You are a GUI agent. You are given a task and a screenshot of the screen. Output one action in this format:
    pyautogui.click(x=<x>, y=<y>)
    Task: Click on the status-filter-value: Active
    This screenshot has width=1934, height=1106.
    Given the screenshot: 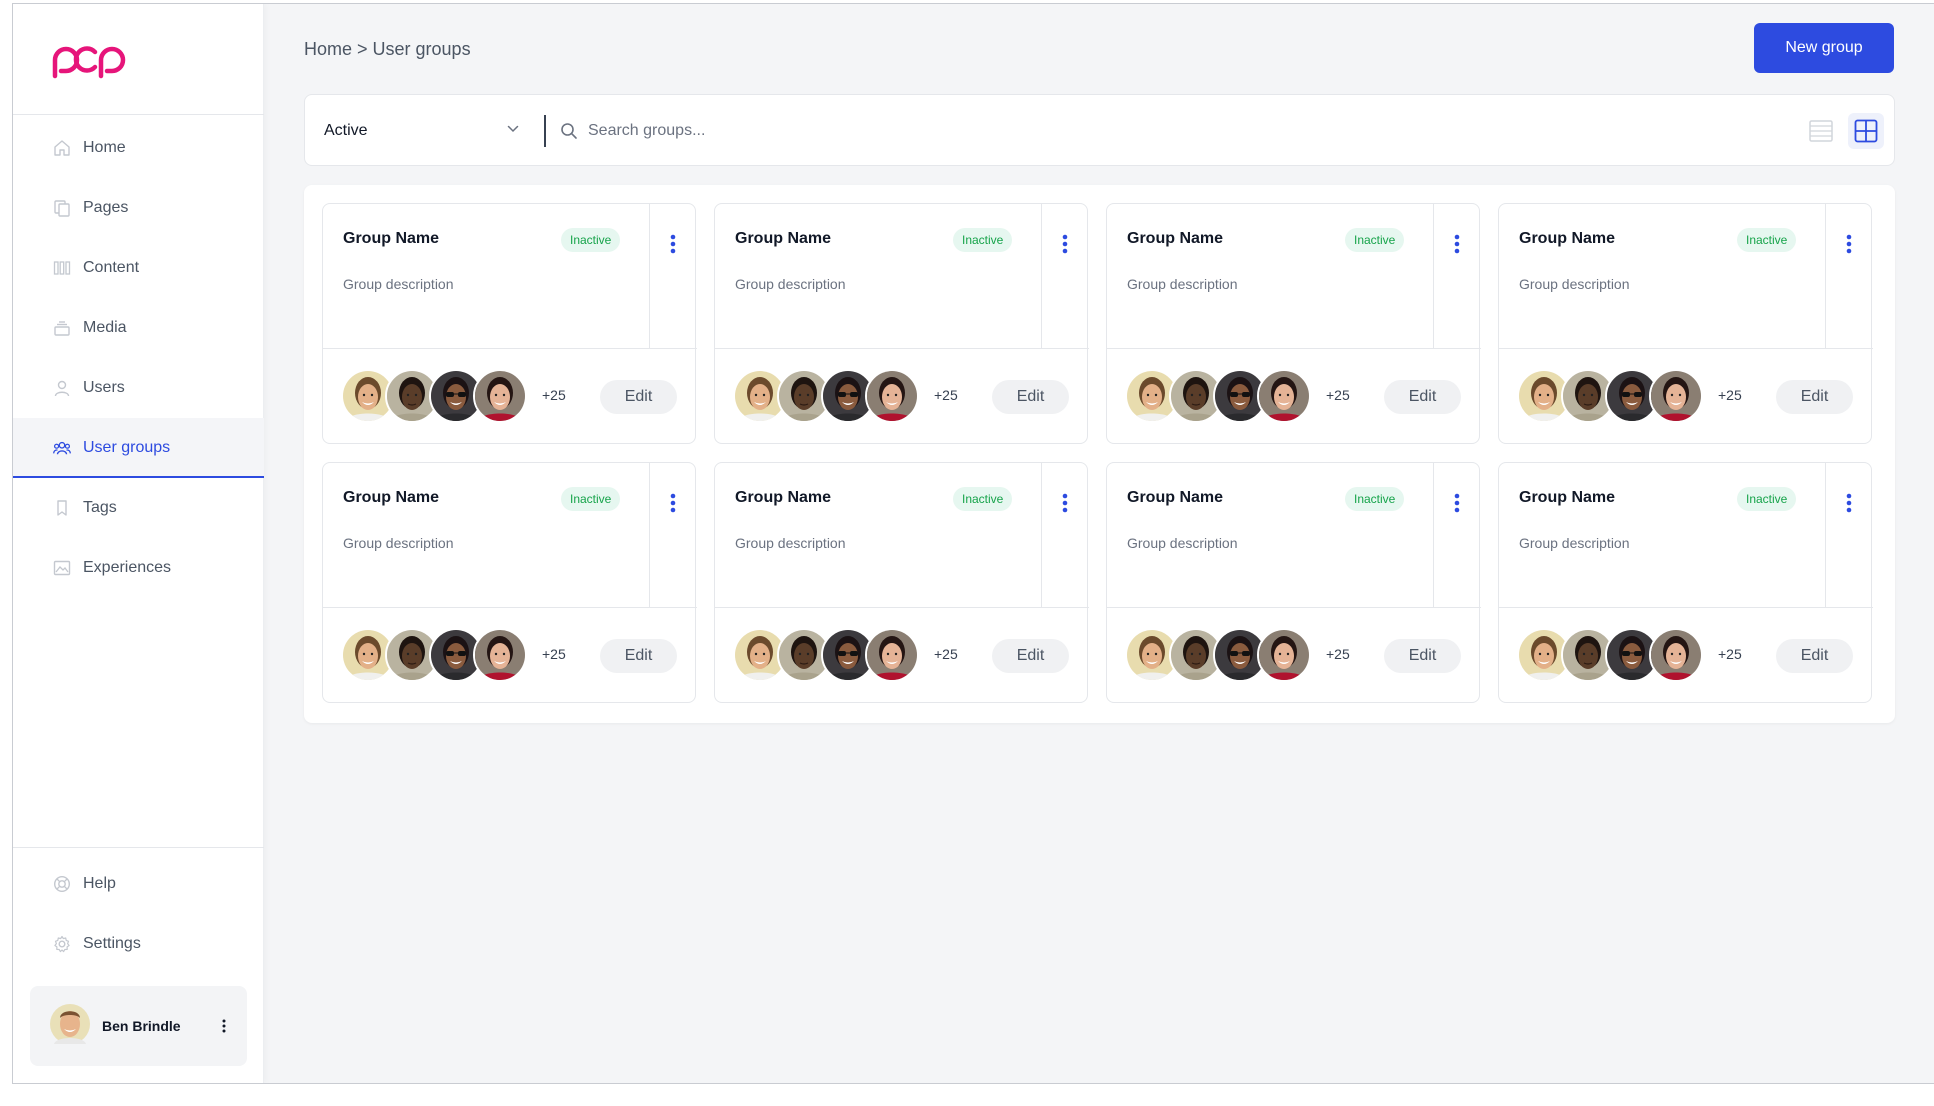 What is the action you would take?
    pyautogui.click(x=346, y=130)
    